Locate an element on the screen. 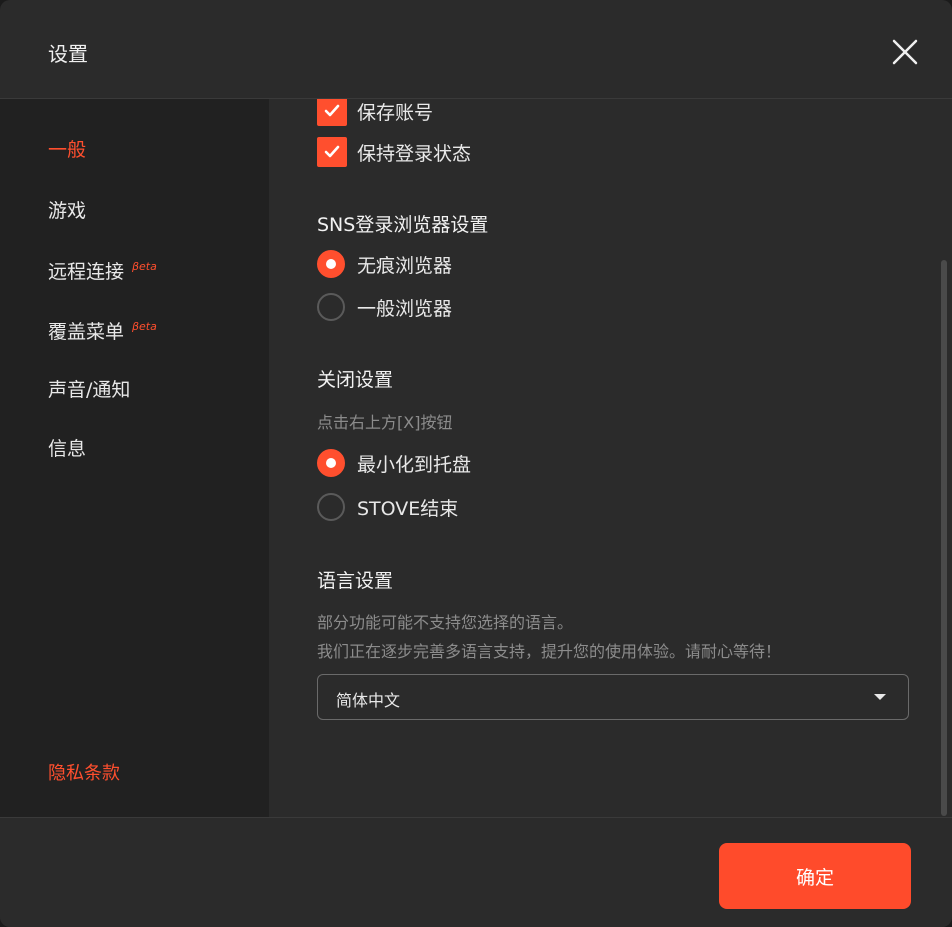 Image resolution: width=952 pixels, height=927 pixels. sidebar-item-overlay-menu: 覆盖菜单 βeta is located at coordinates (102, 330).